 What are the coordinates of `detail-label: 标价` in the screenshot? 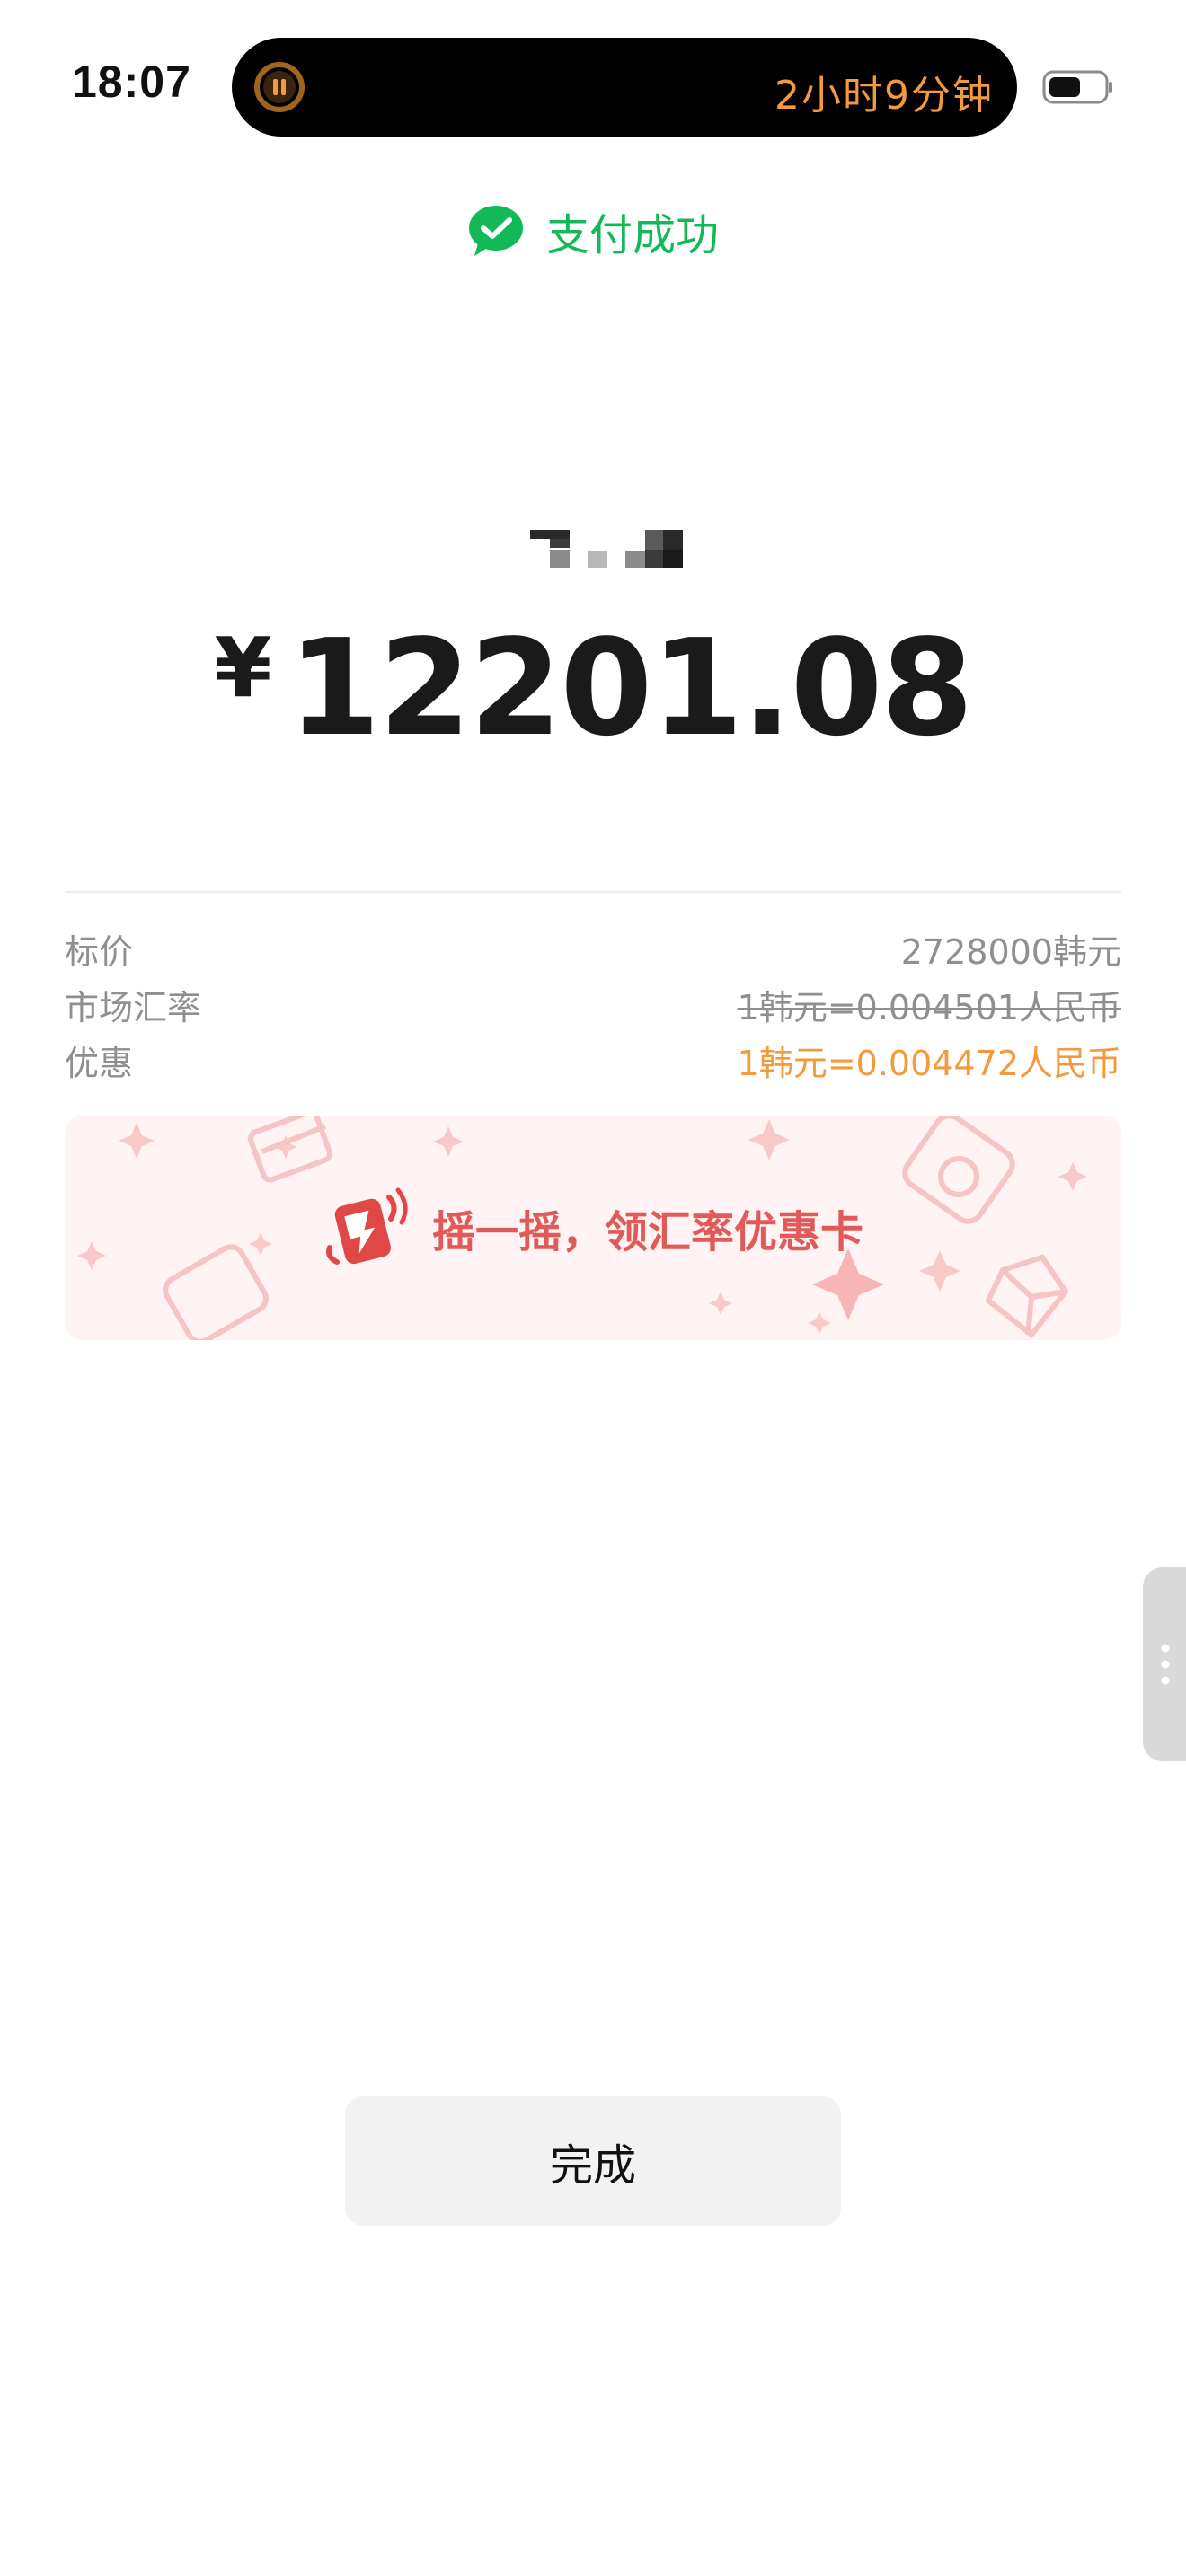 It's located at (99, 951).